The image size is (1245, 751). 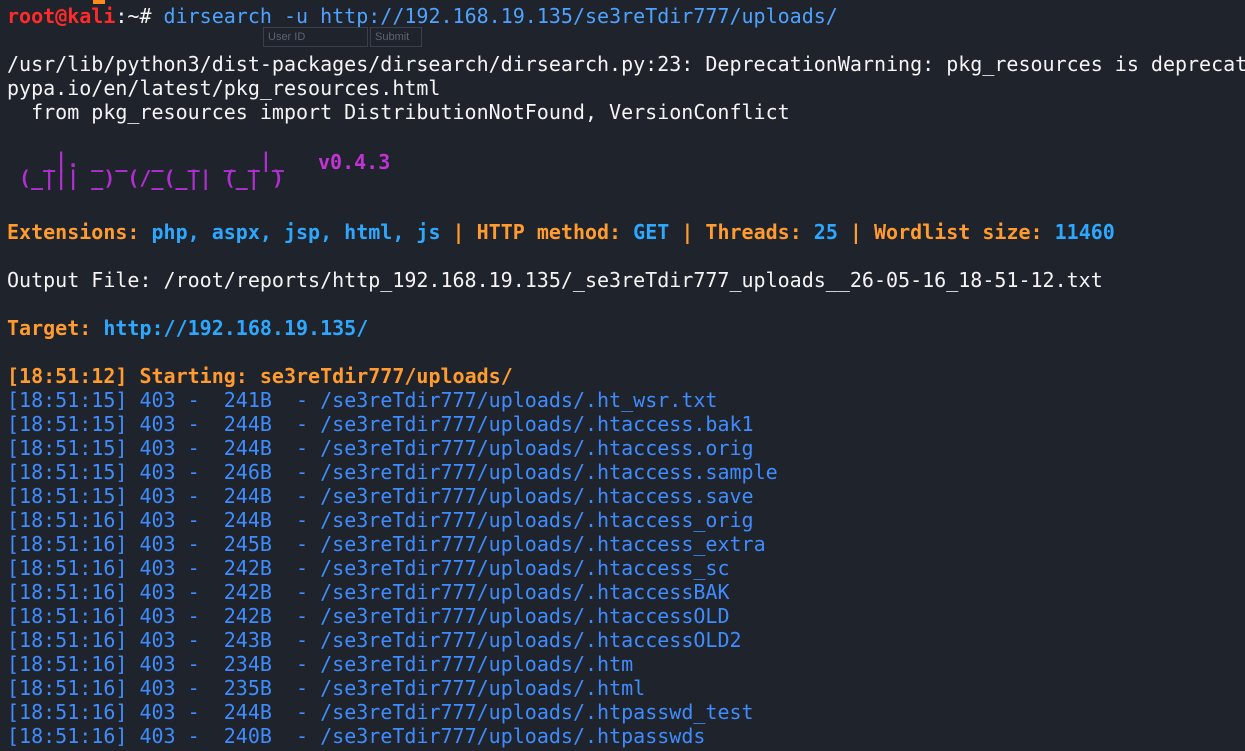 What do you see at coordinates (519, 400) in the screenshot?
I see `result-path: /se3reTdir777/uploads/.ht_wsr.txt` at bounding box center [519, 400].